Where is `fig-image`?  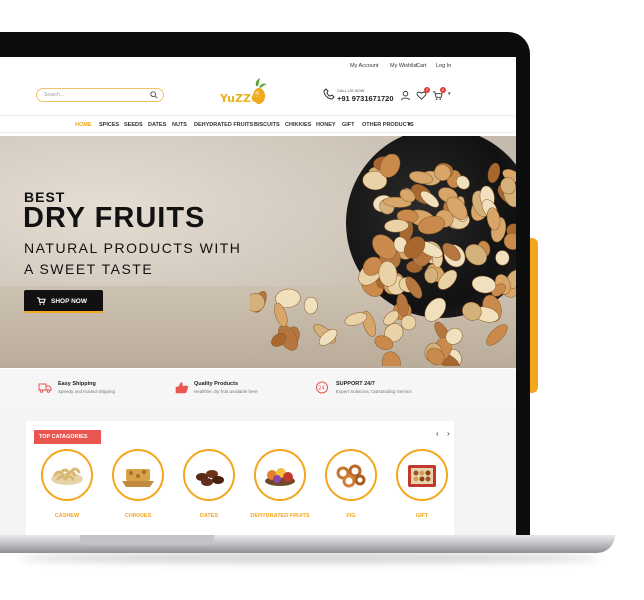
fig-image is located at coordinates (351, 476).